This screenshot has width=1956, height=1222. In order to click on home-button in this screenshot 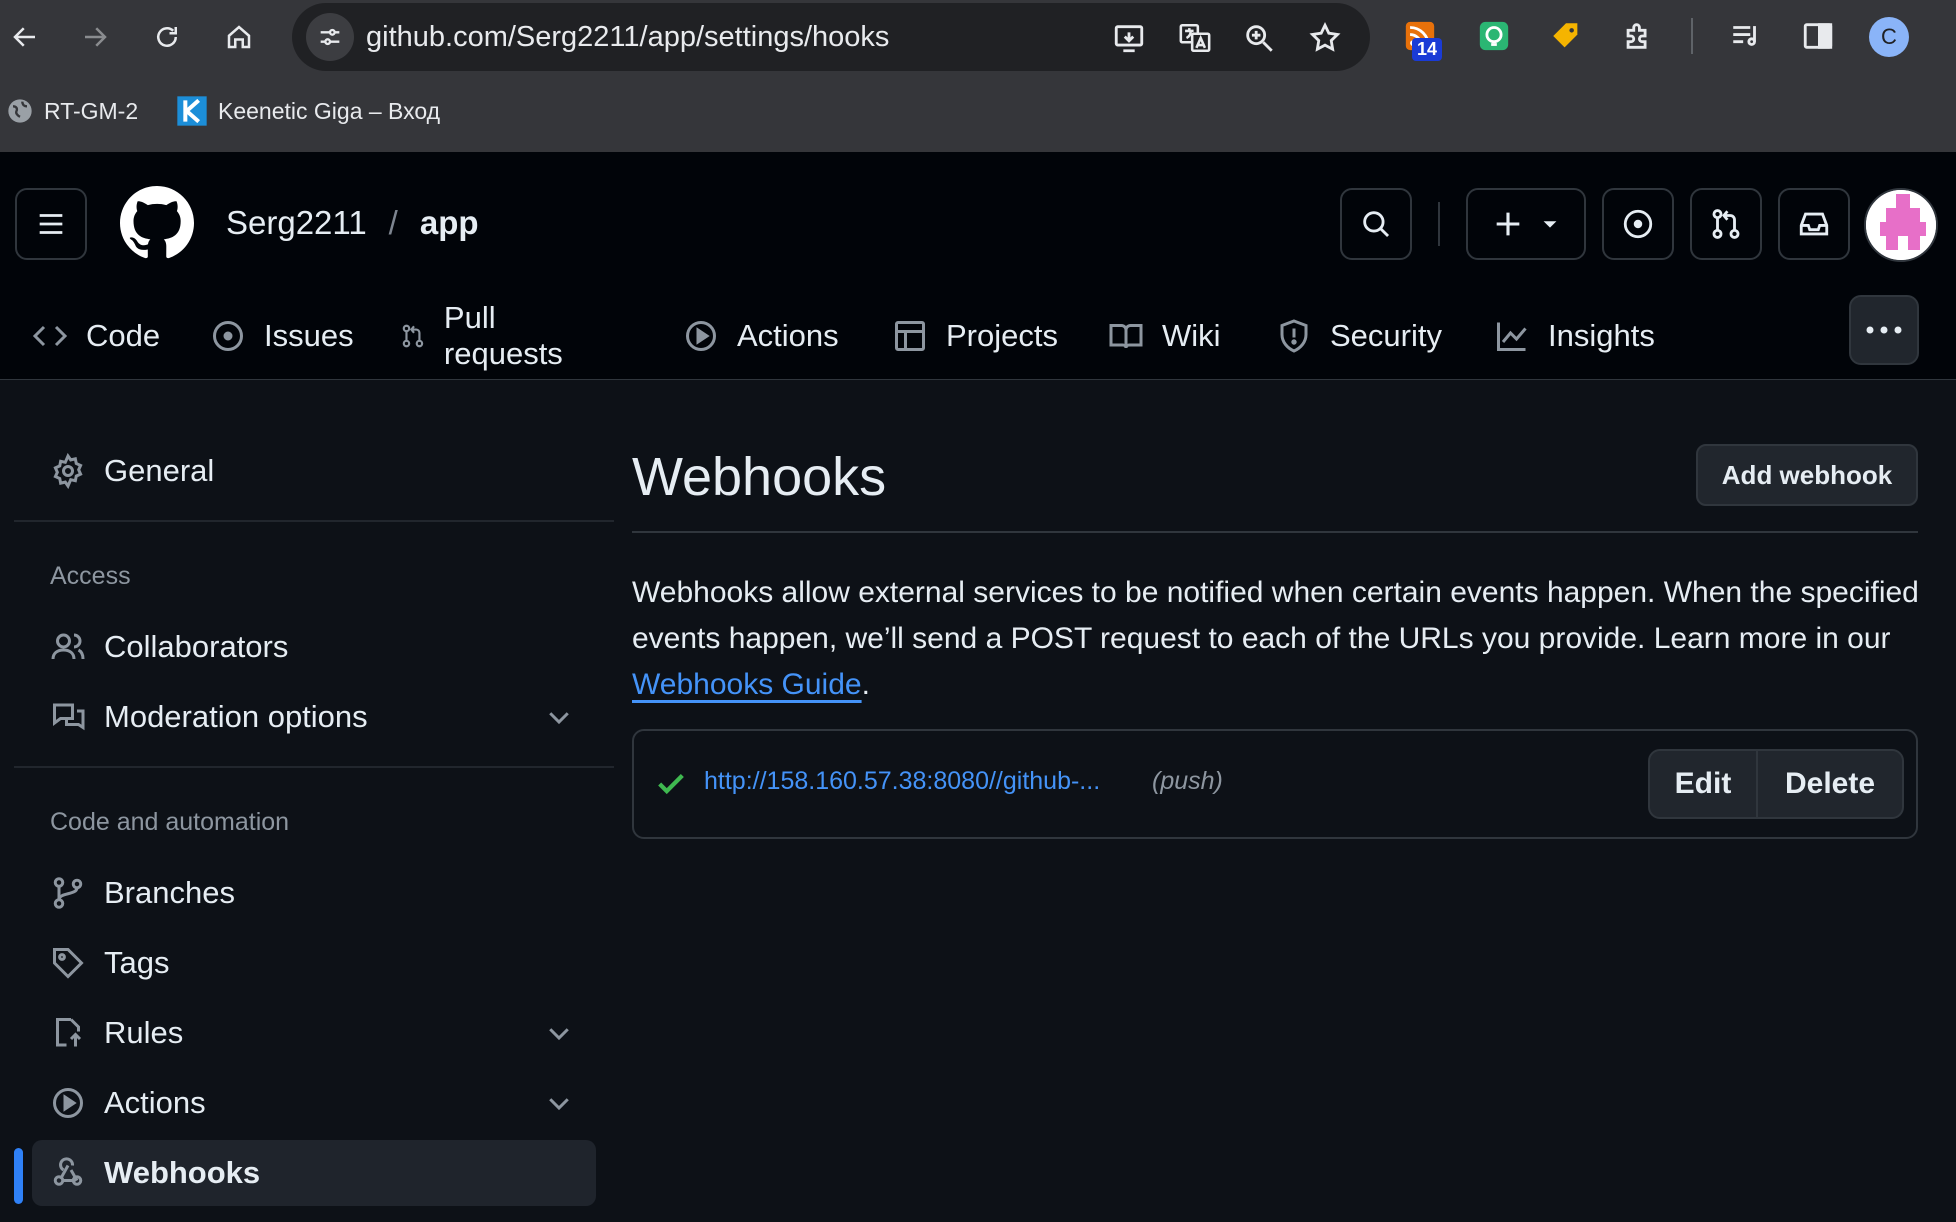, I will do `click(239, 37)`.